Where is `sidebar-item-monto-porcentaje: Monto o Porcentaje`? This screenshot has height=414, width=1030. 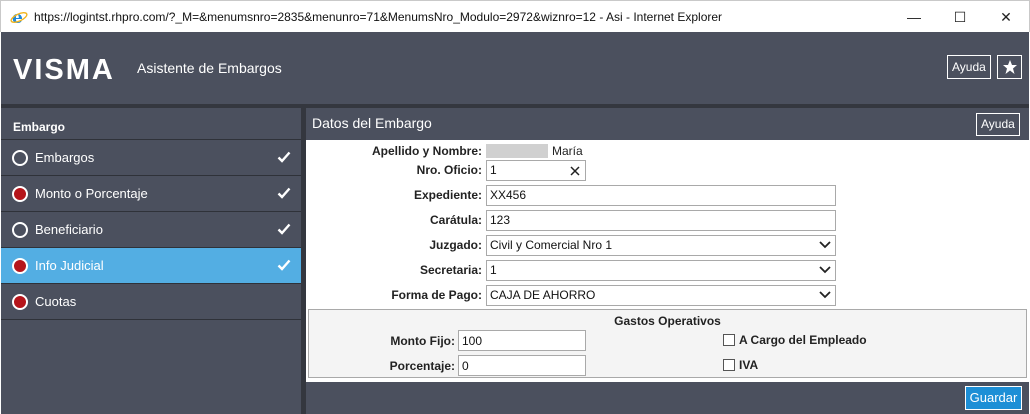 sidebar-item-monto-porcentaje: Monto o Porcentaje is located at coordinates (151, 194).